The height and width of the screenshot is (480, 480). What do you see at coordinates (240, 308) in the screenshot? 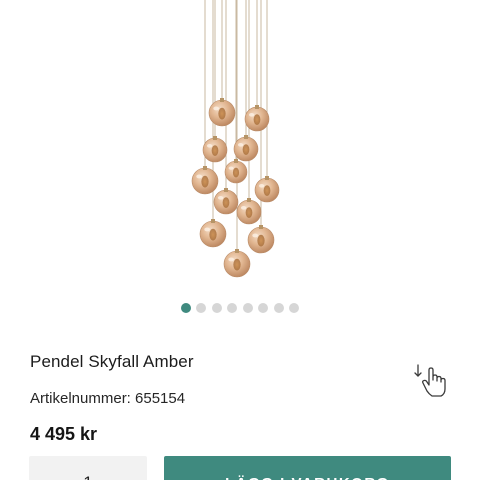
I see `image-carousel-dots` at bounding box center [240, 308].